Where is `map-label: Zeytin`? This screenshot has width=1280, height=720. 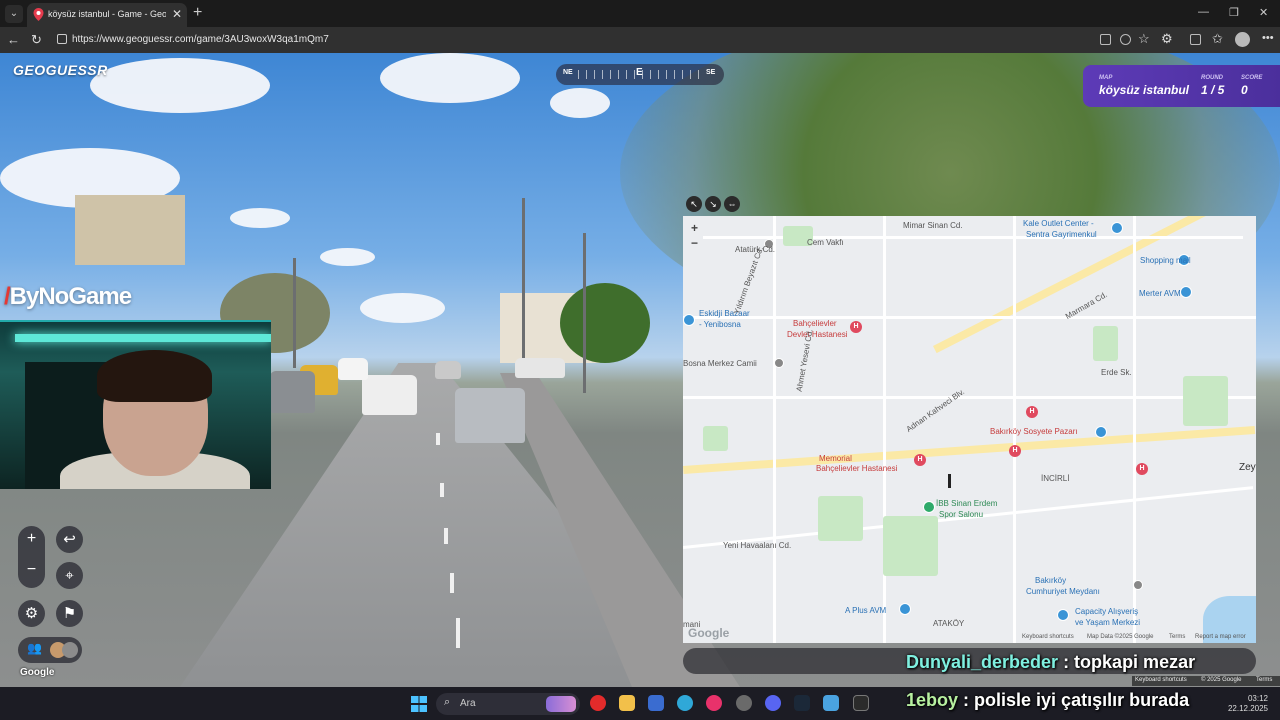
map-label: Zeytin is located at coordinates (1247, 467).